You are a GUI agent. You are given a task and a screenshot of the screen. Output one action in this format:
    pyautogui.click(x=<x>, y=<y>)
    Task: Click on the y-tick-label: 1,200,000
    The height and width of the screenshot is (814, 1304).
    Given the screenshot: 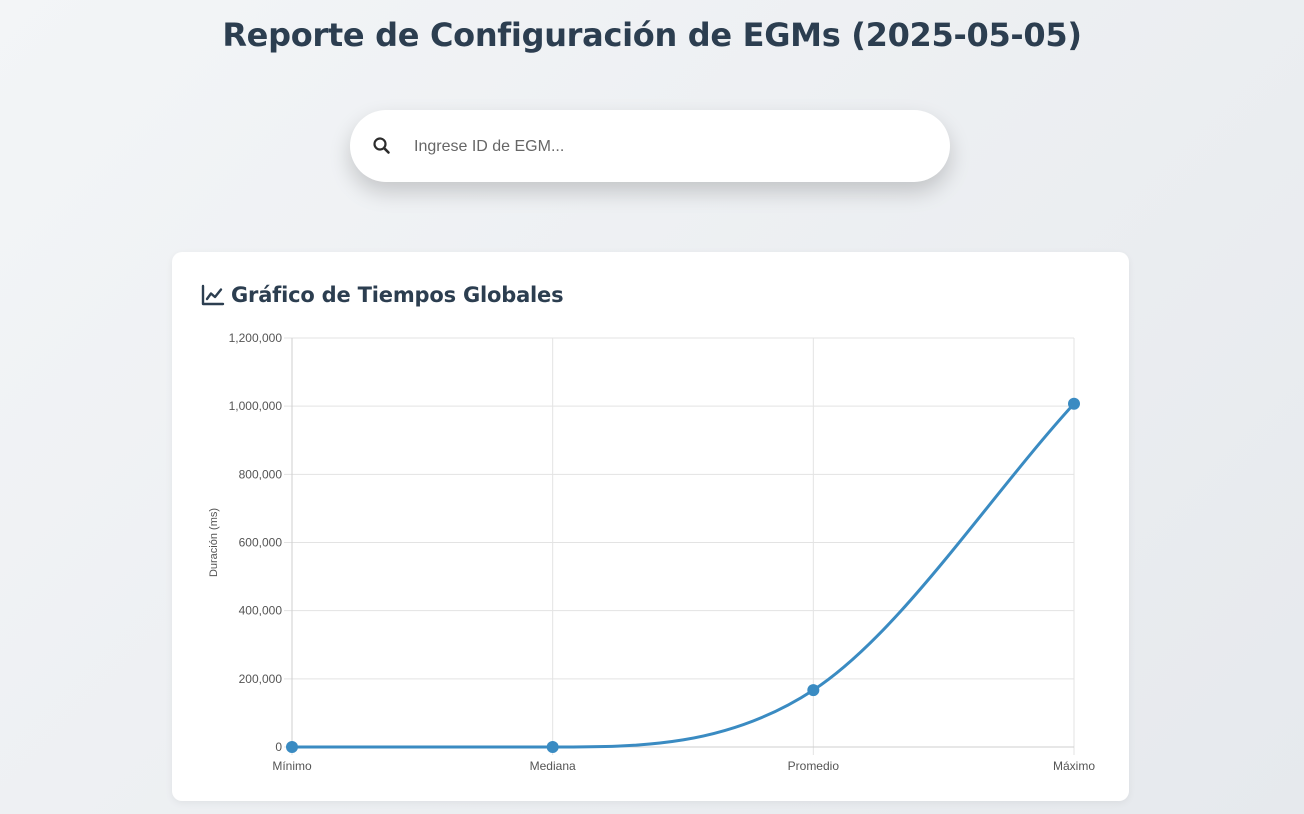 What is the action you would take?
    pyautogui.click(x=256, y=338)
    